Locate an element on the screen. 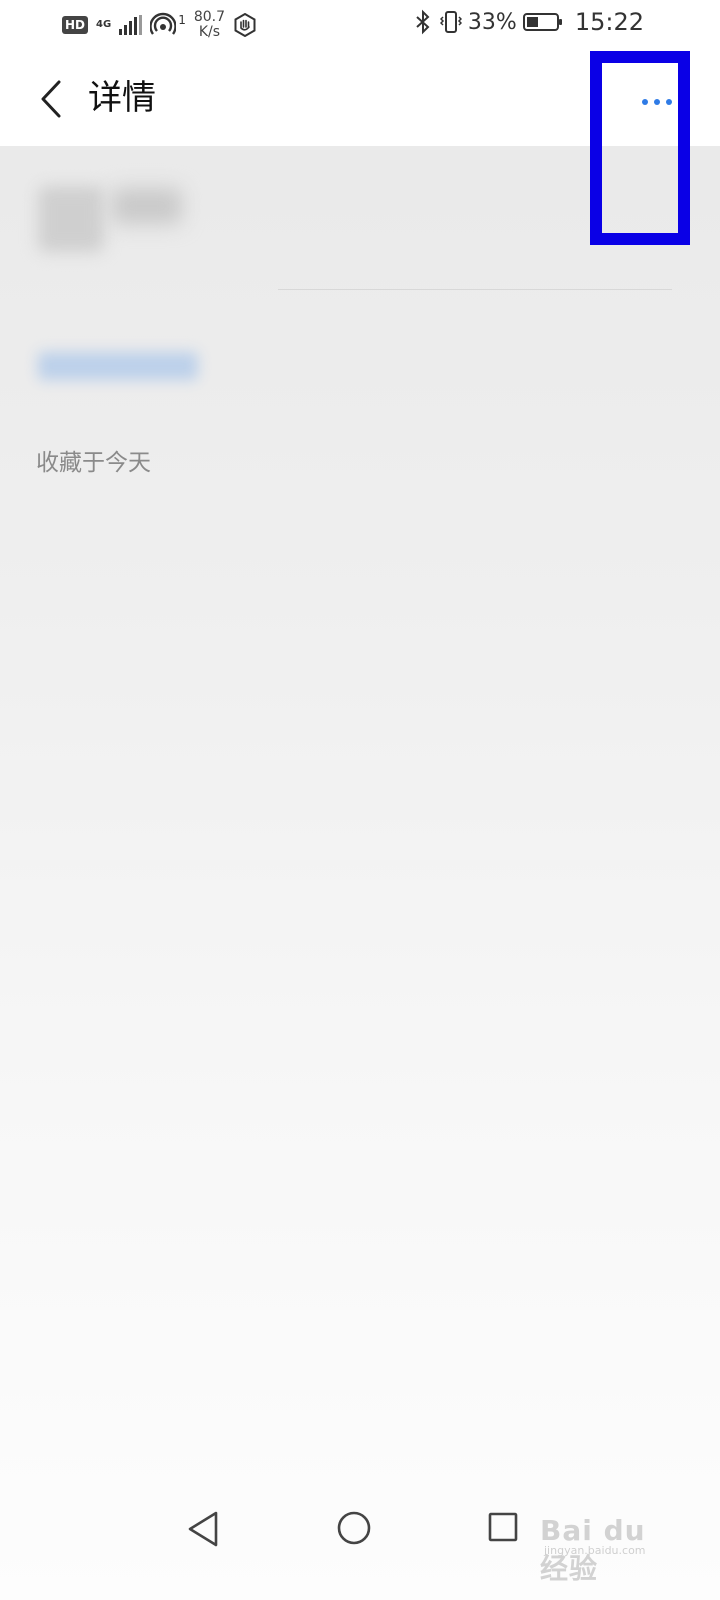 Image resolution: width=720 pixels, height=1600 pixels. vibrate-icon is located at coordinates (450, 22).